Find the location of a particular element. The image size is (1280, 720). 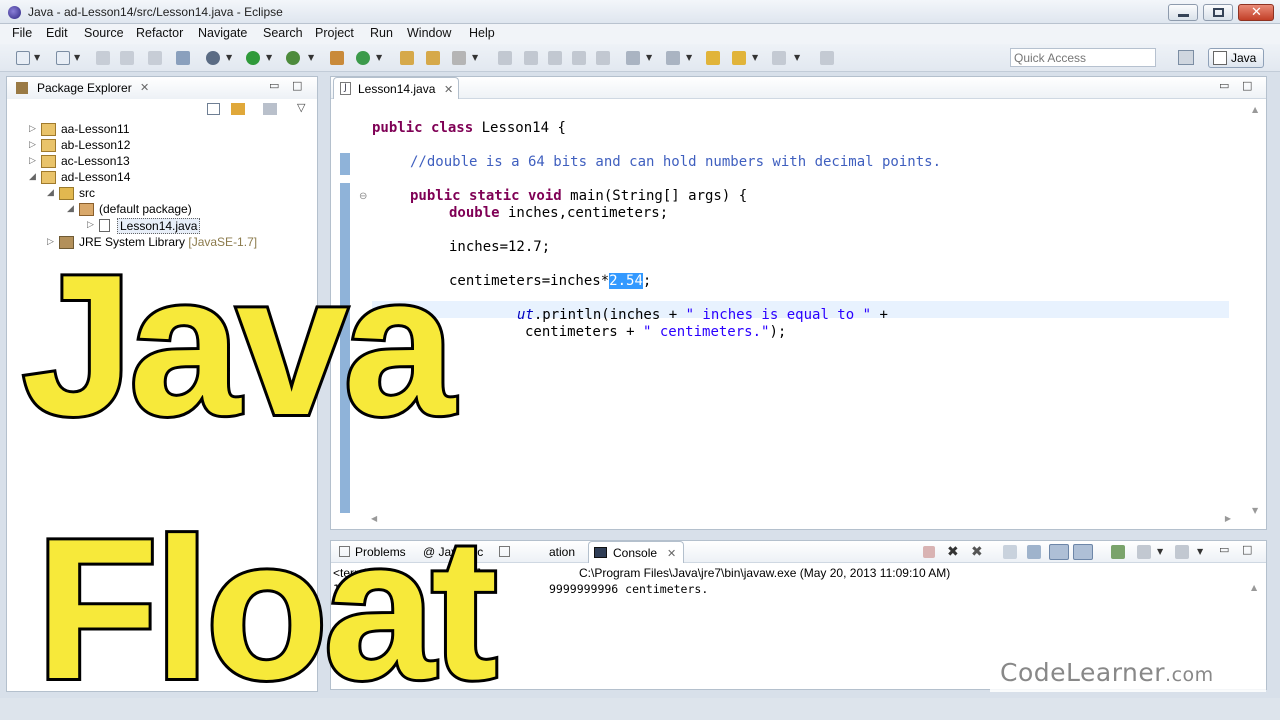

menu-project: Project is located at coordinates (334, 33).